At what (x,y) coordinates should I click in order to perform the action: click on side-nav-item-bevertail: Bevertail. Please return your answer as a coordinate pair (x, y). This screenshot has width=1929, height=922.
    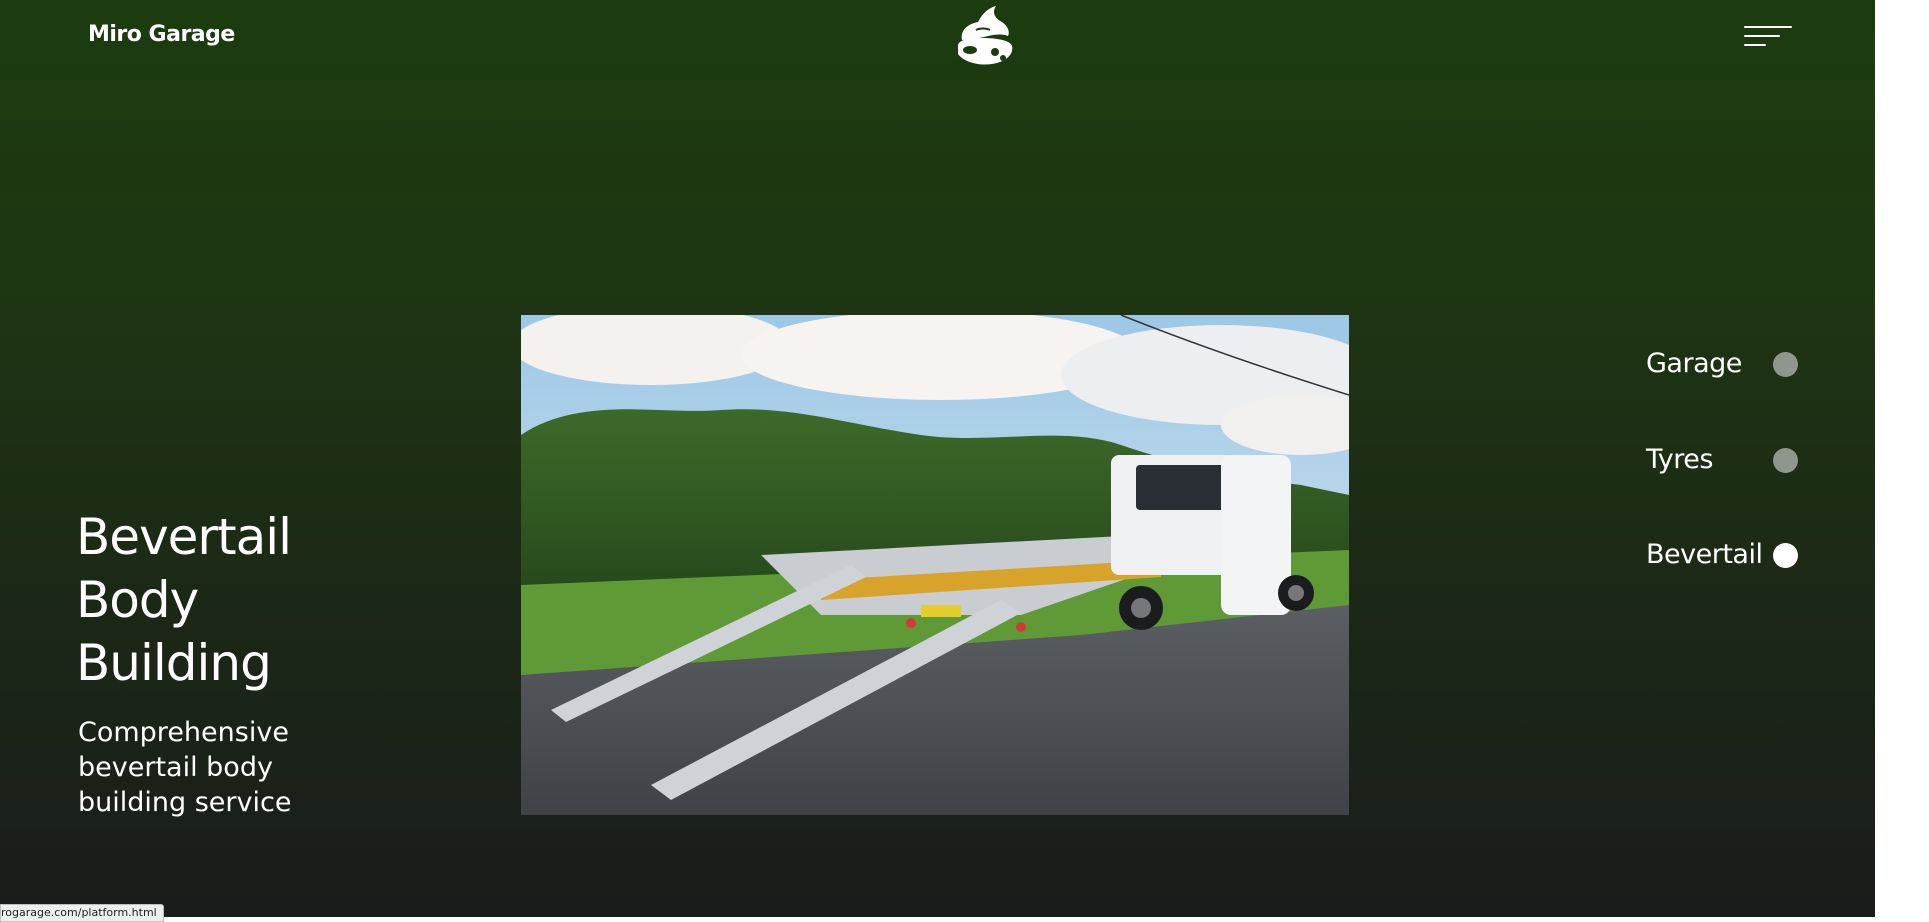
    Looking at the image, I should click on (1726, 555).